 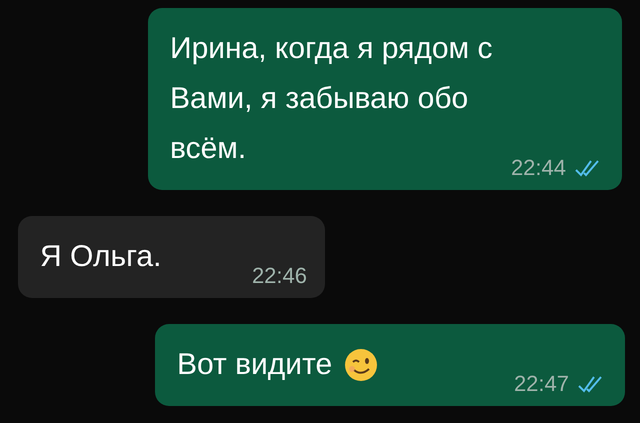 I want to click on message-time: 22:47, so click(x=541, y=384).